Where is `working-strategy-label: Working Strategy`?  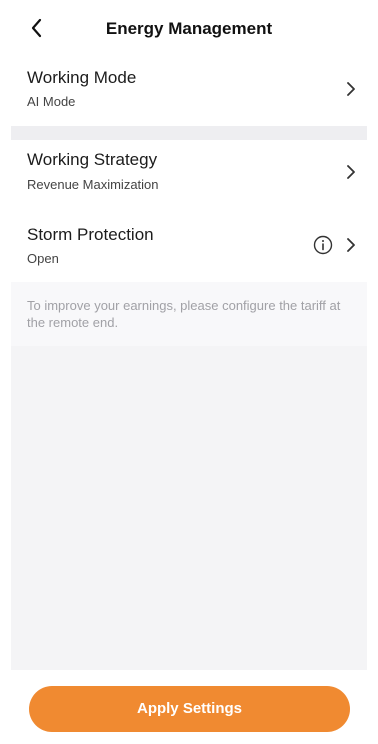
working-strategy-label: Working Strategy is located at coordinates (92, 159).